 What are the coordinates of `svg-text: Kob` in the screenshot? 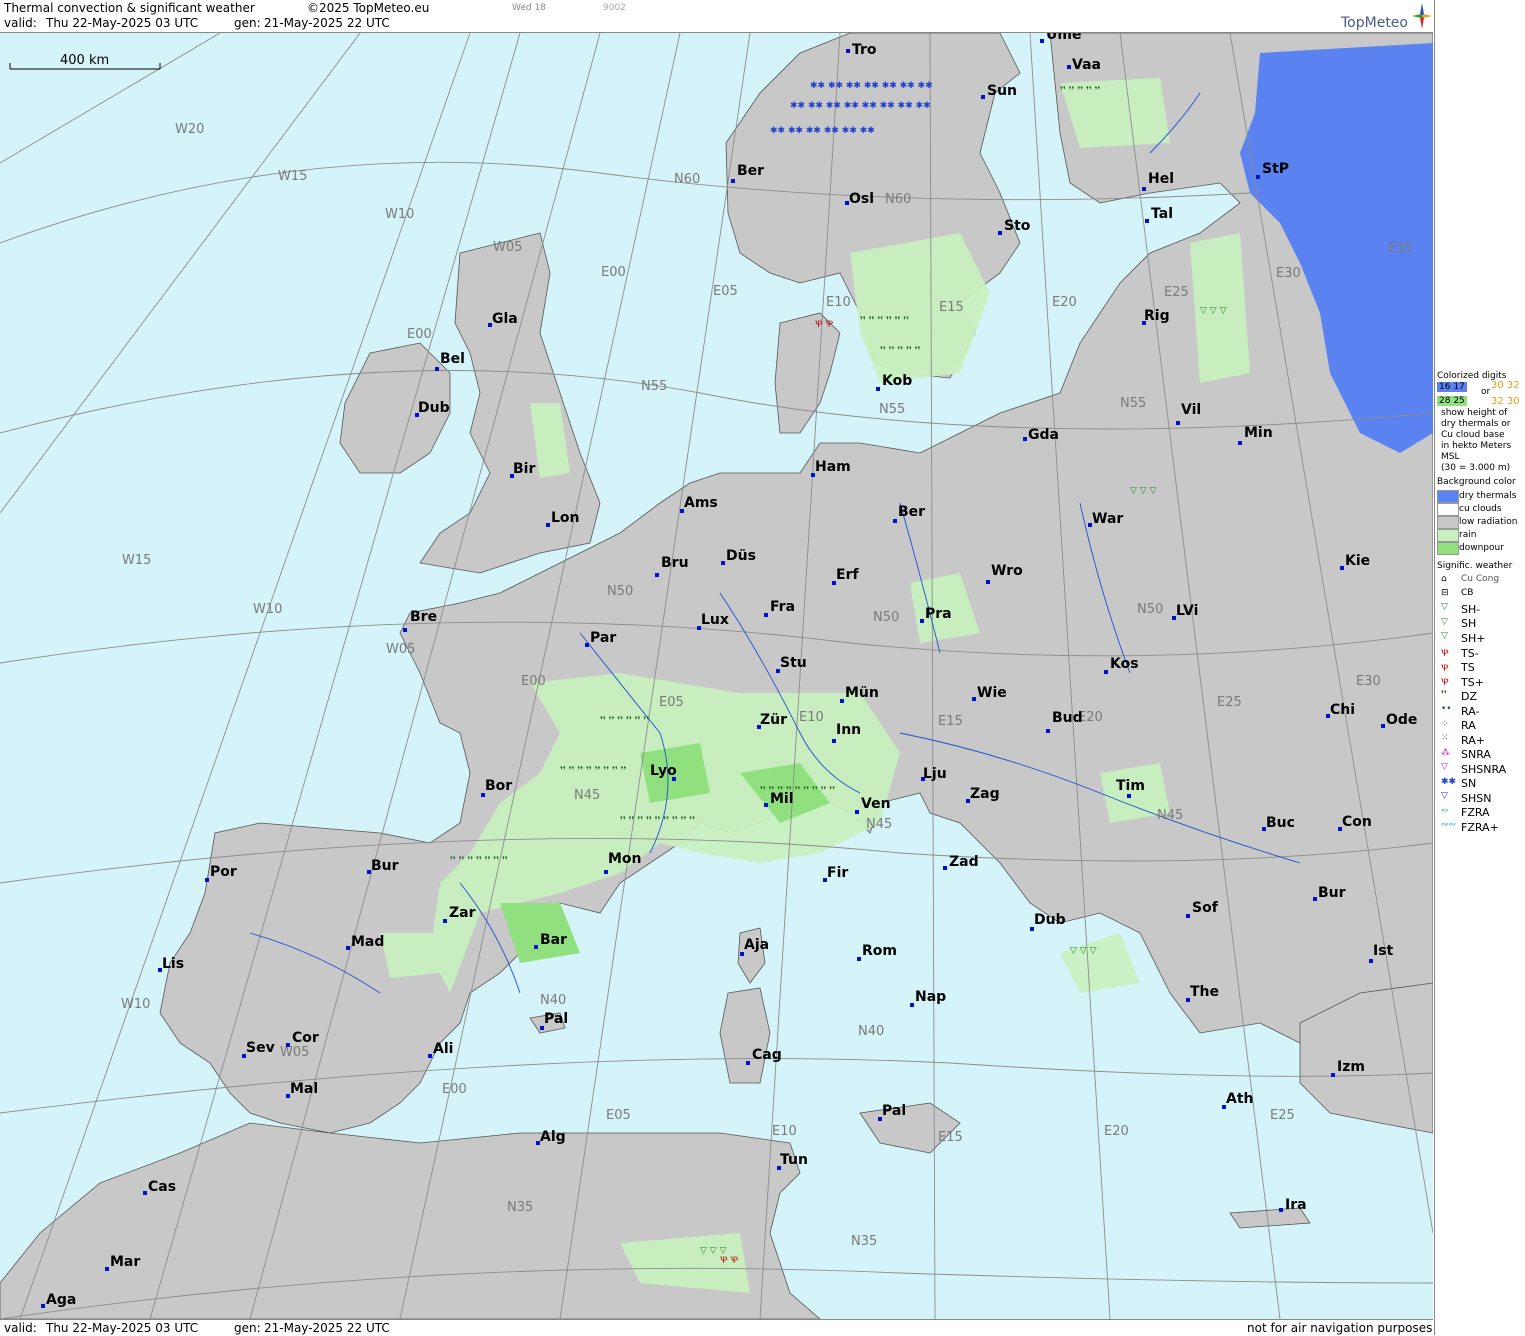 It's located at (897, 381).